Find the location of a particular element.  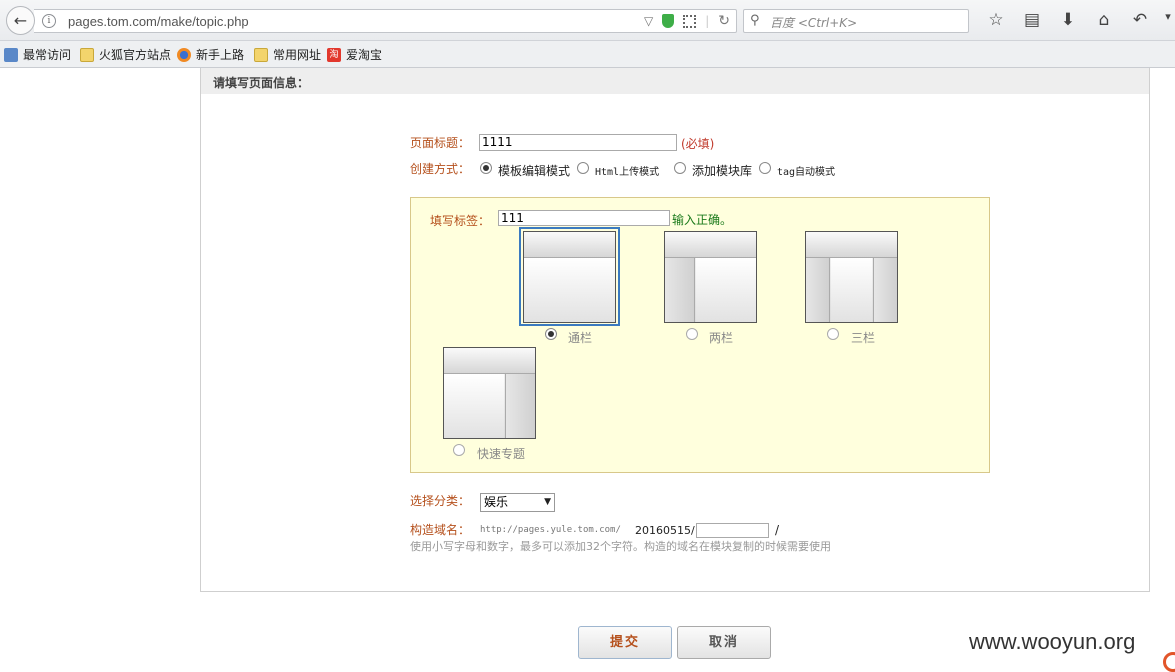

mode-label-tag: tag自动模式 is located at coordinates (806, 172).